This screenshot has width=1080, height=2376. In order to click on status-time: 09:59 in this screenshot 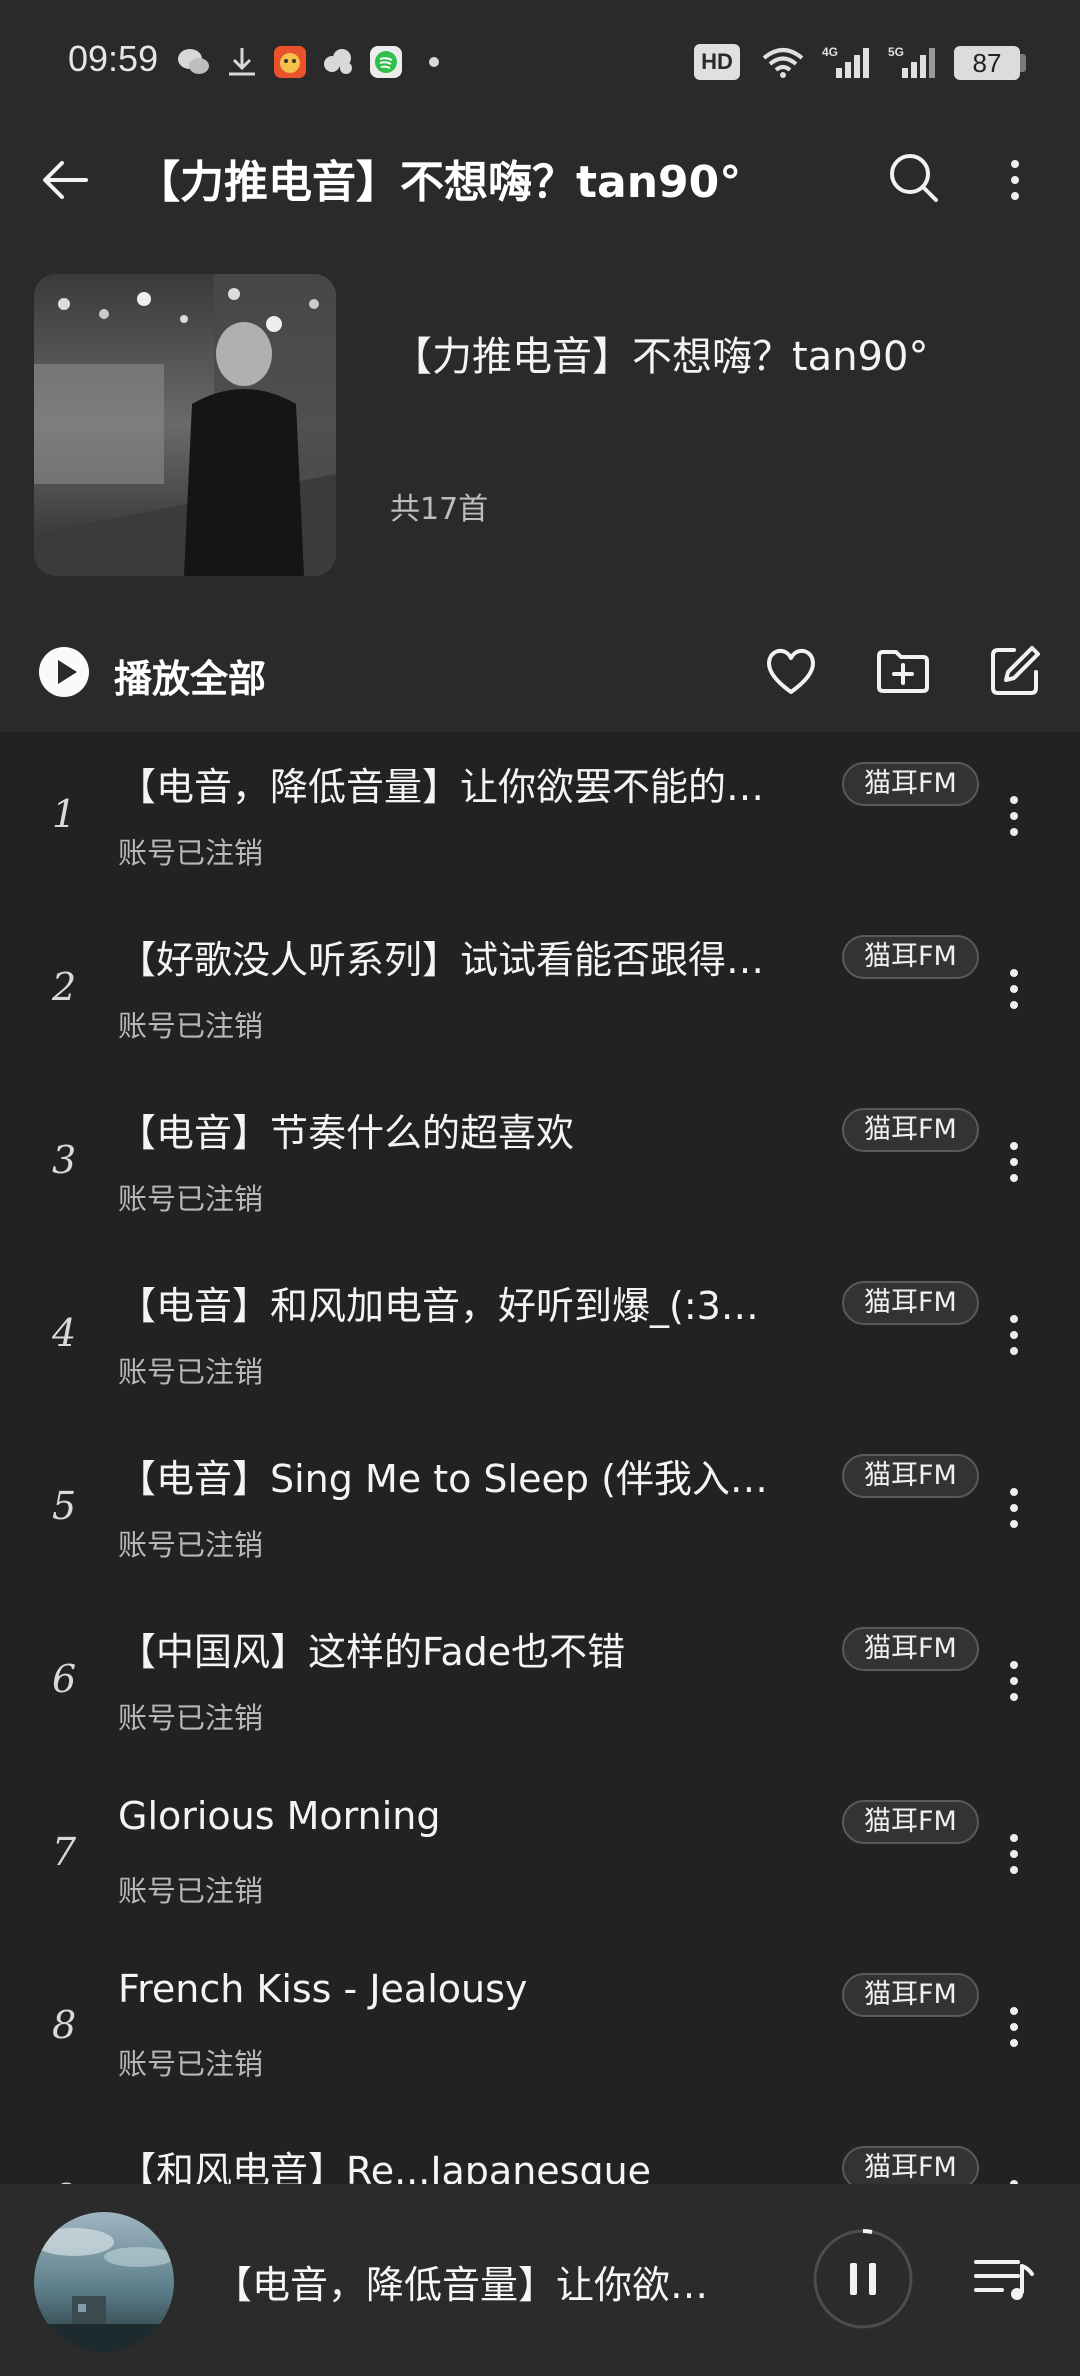, I will do `click(113, 58)`.